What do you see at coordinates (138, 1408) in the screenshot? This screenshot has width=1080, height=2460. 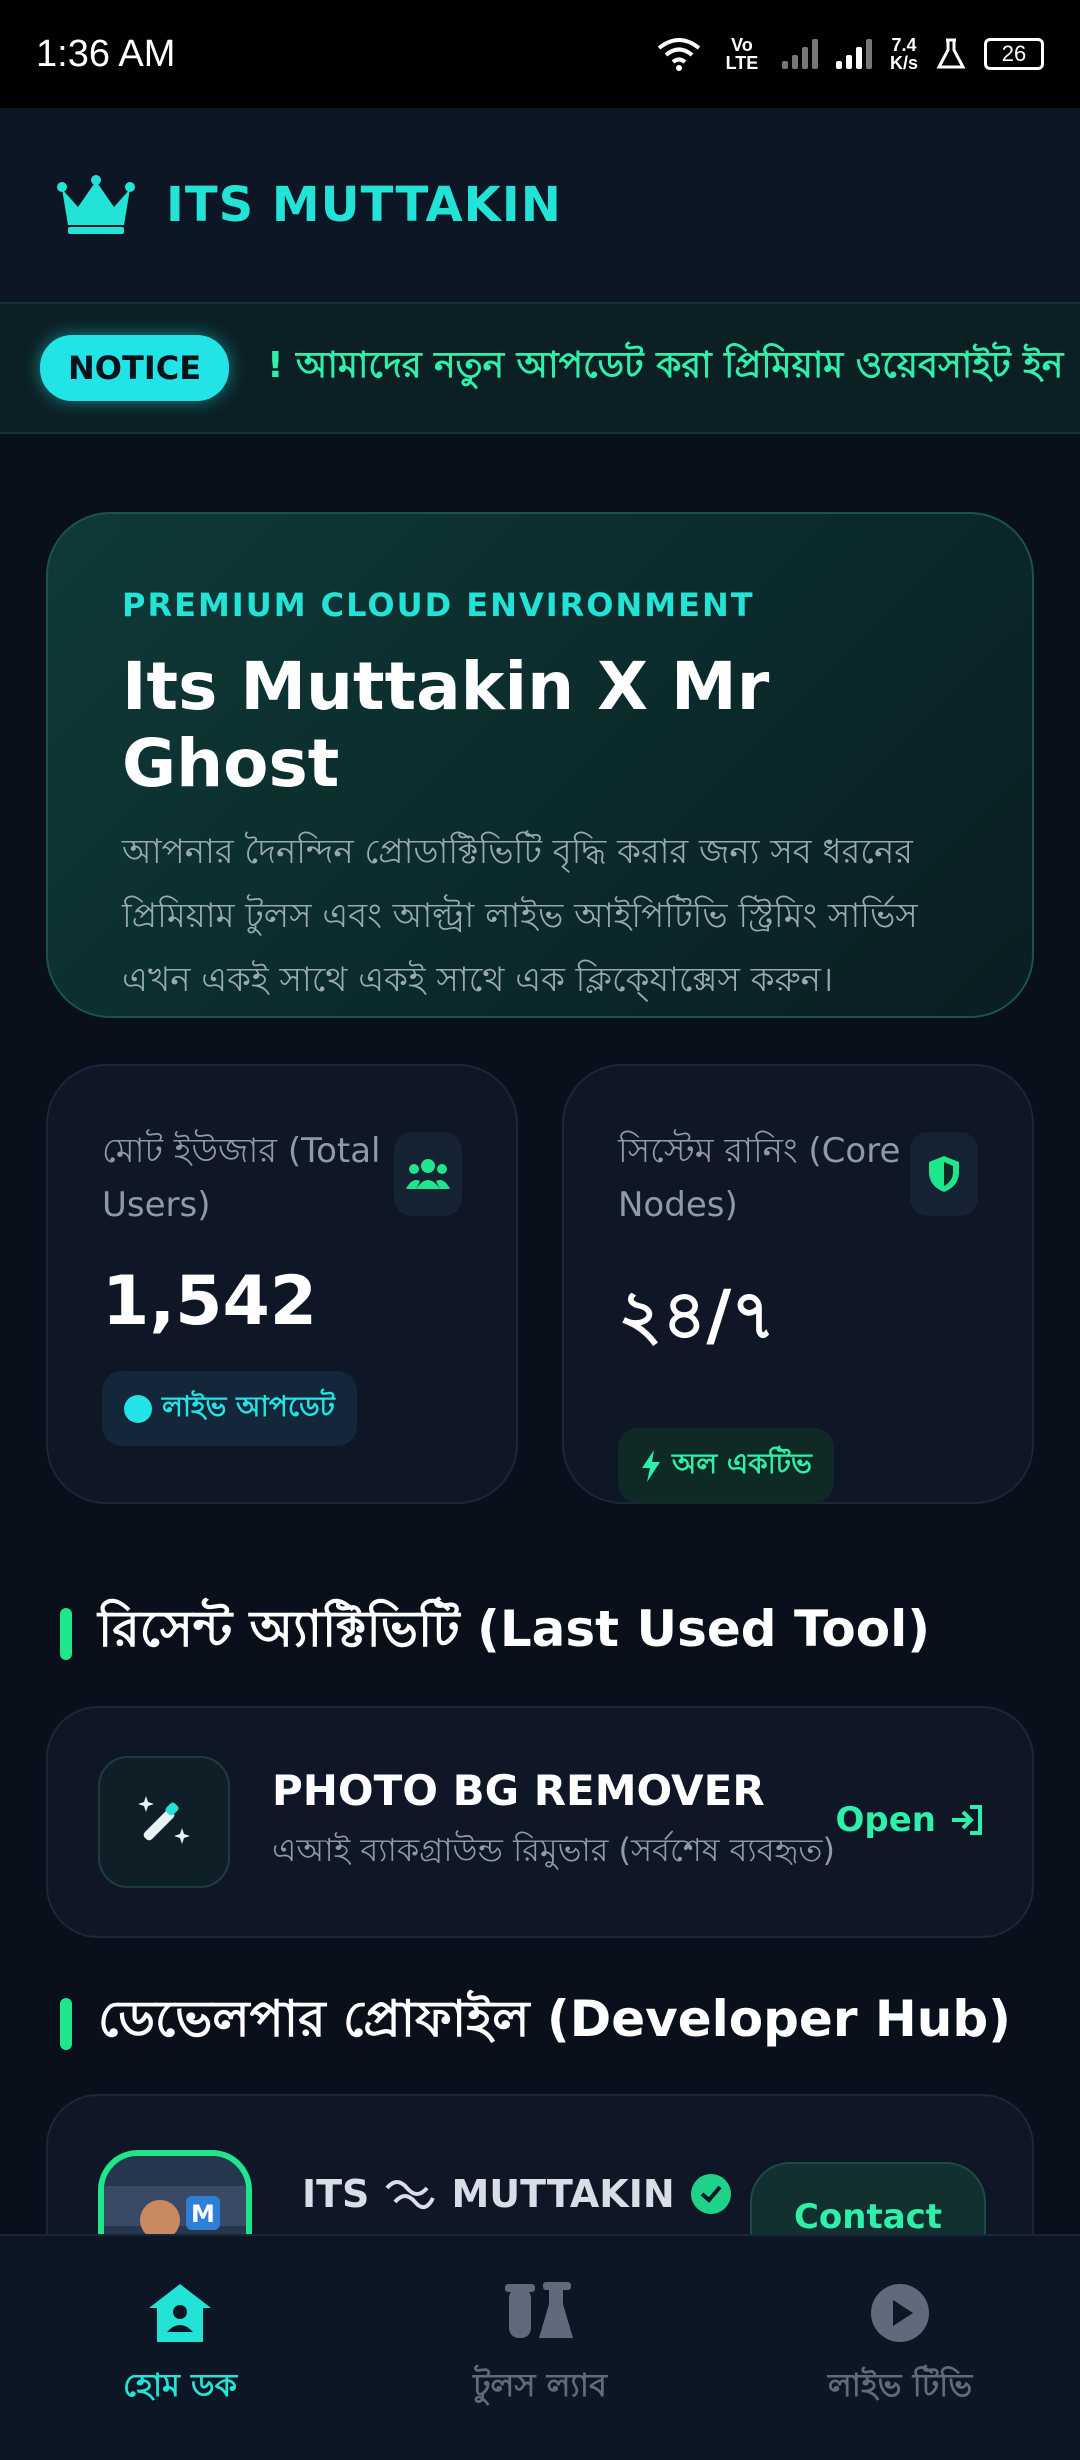 I see `live-dot-icon` at bounding box center [138, 1408].